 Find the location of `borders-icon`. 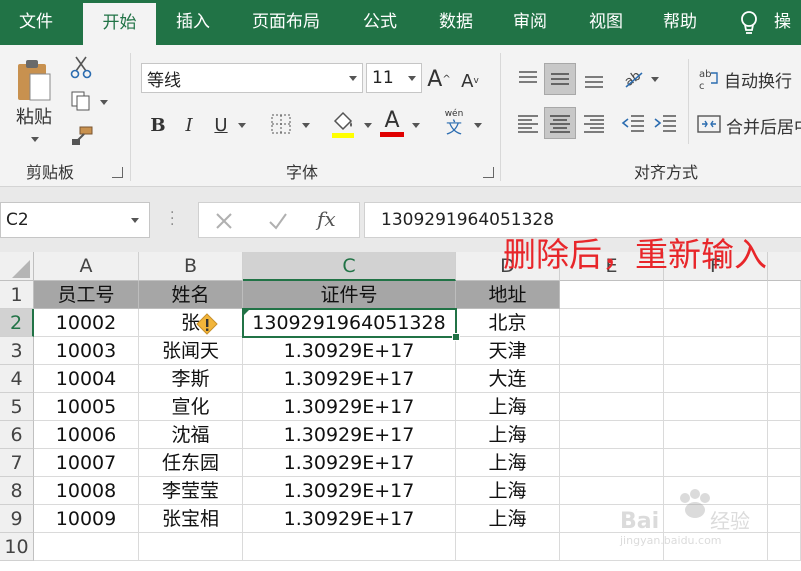

borders-icon is located at coordinates (281, 124).